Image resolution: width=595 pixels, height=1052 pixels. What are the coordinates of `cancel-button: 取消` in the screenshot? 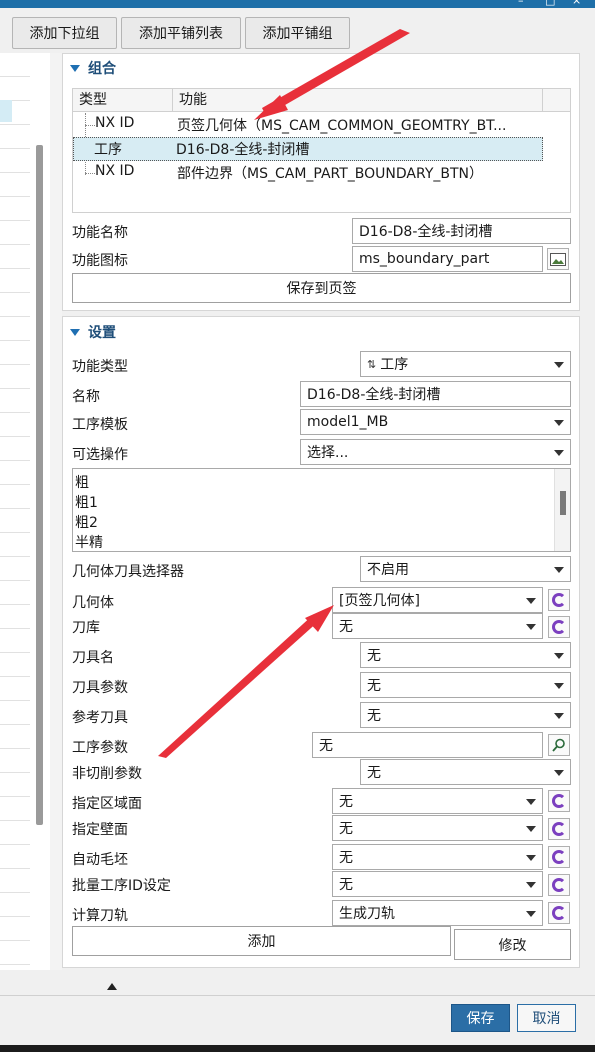 It's located at (546, 1018).